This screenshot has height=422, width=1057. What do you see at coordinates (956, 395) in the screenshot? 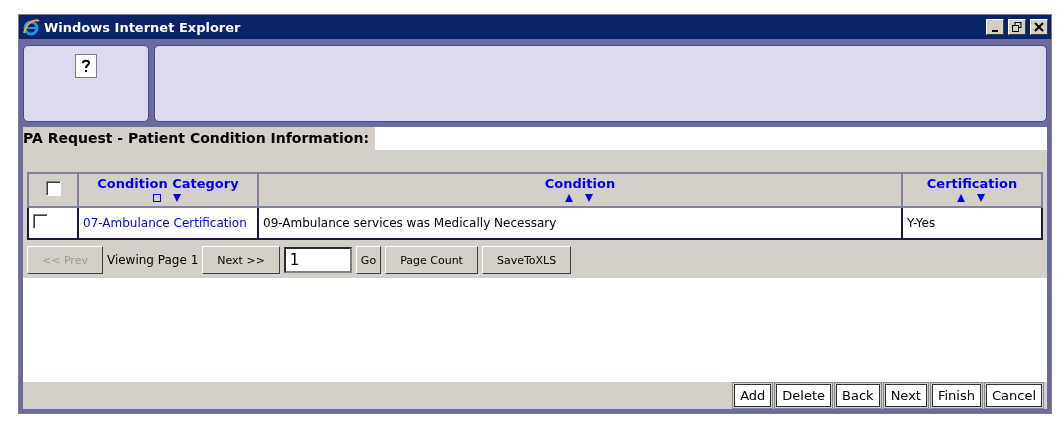
I see `action-button: Finish` at bounding box center [956, 395].